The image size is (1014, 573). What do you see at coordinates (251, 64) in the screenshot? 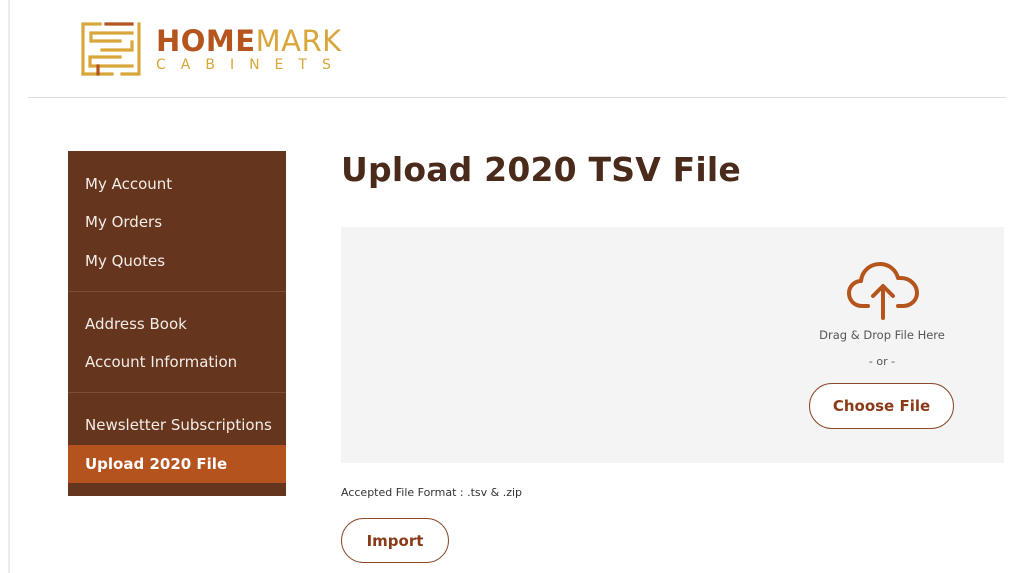
I see `brand-subtitle: CABINETS` at bounding box center [251, 64].